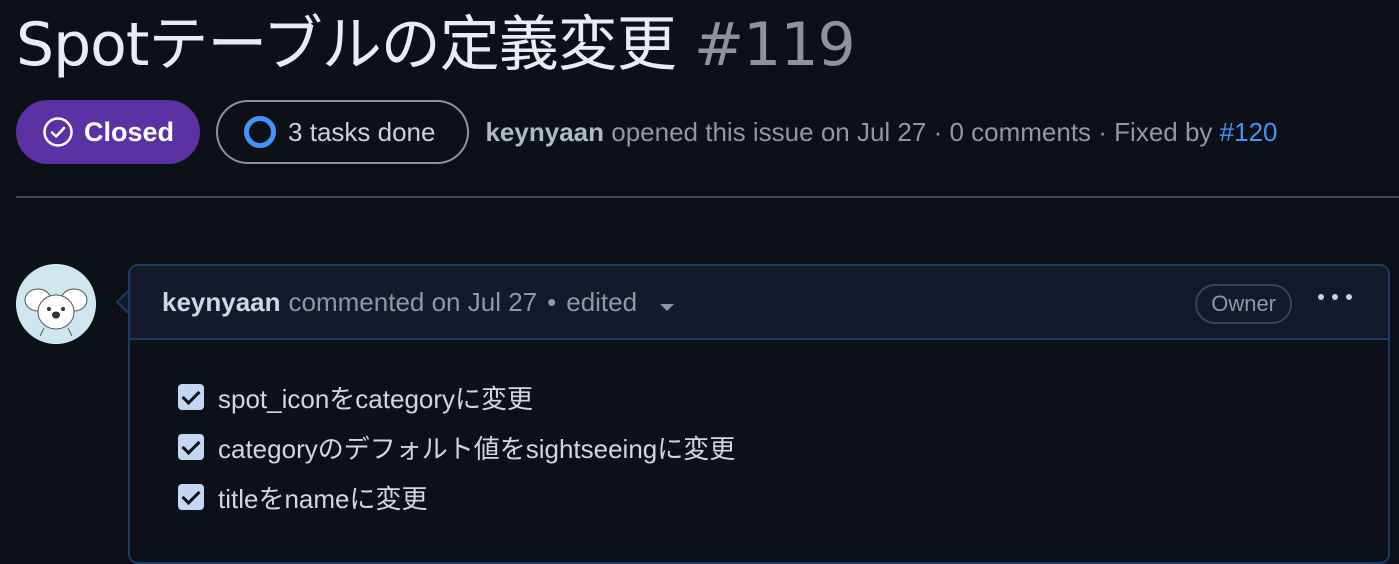 This screenshot has height=564, width=1399. Describe the element at coordinates (456, 497) in the screenshot. I see `task-list-item: titleをnameに変更` at that location.